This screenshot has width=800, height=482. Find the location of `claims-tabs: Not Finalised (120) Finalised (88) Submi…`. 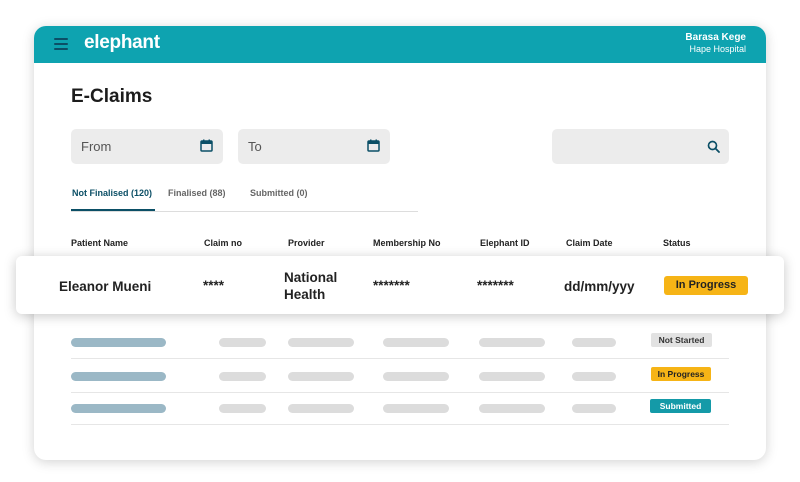

claims-tabs: Not Finalised (120) Finalised (88) Submi… is located at coordinates (244, 196).